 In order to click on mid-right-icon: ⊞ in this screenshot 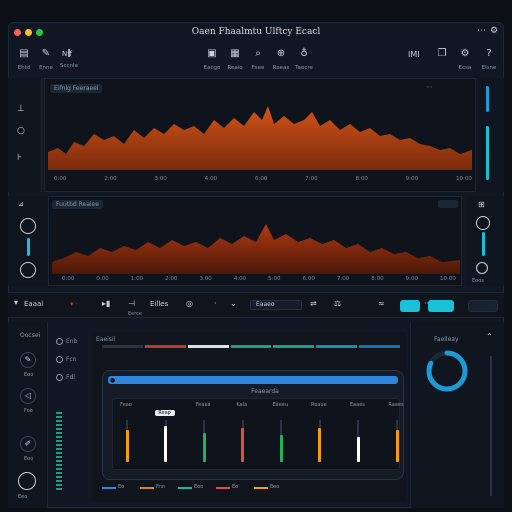, I will do `click(481, 204)`.